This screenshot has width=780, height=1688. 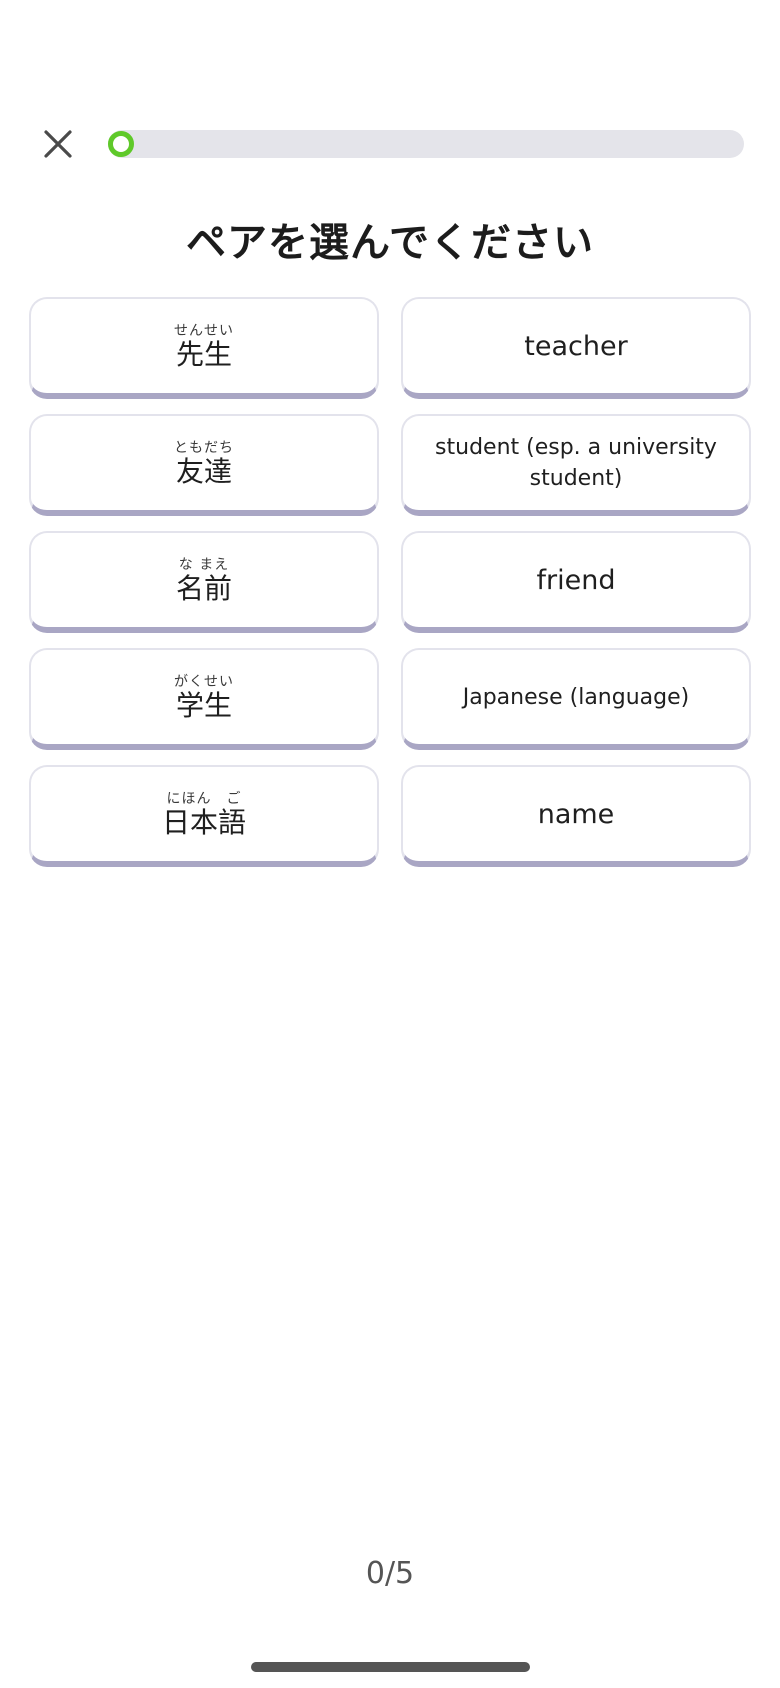 I want to click on word-card-english: friend, so click(x=576, y=582).